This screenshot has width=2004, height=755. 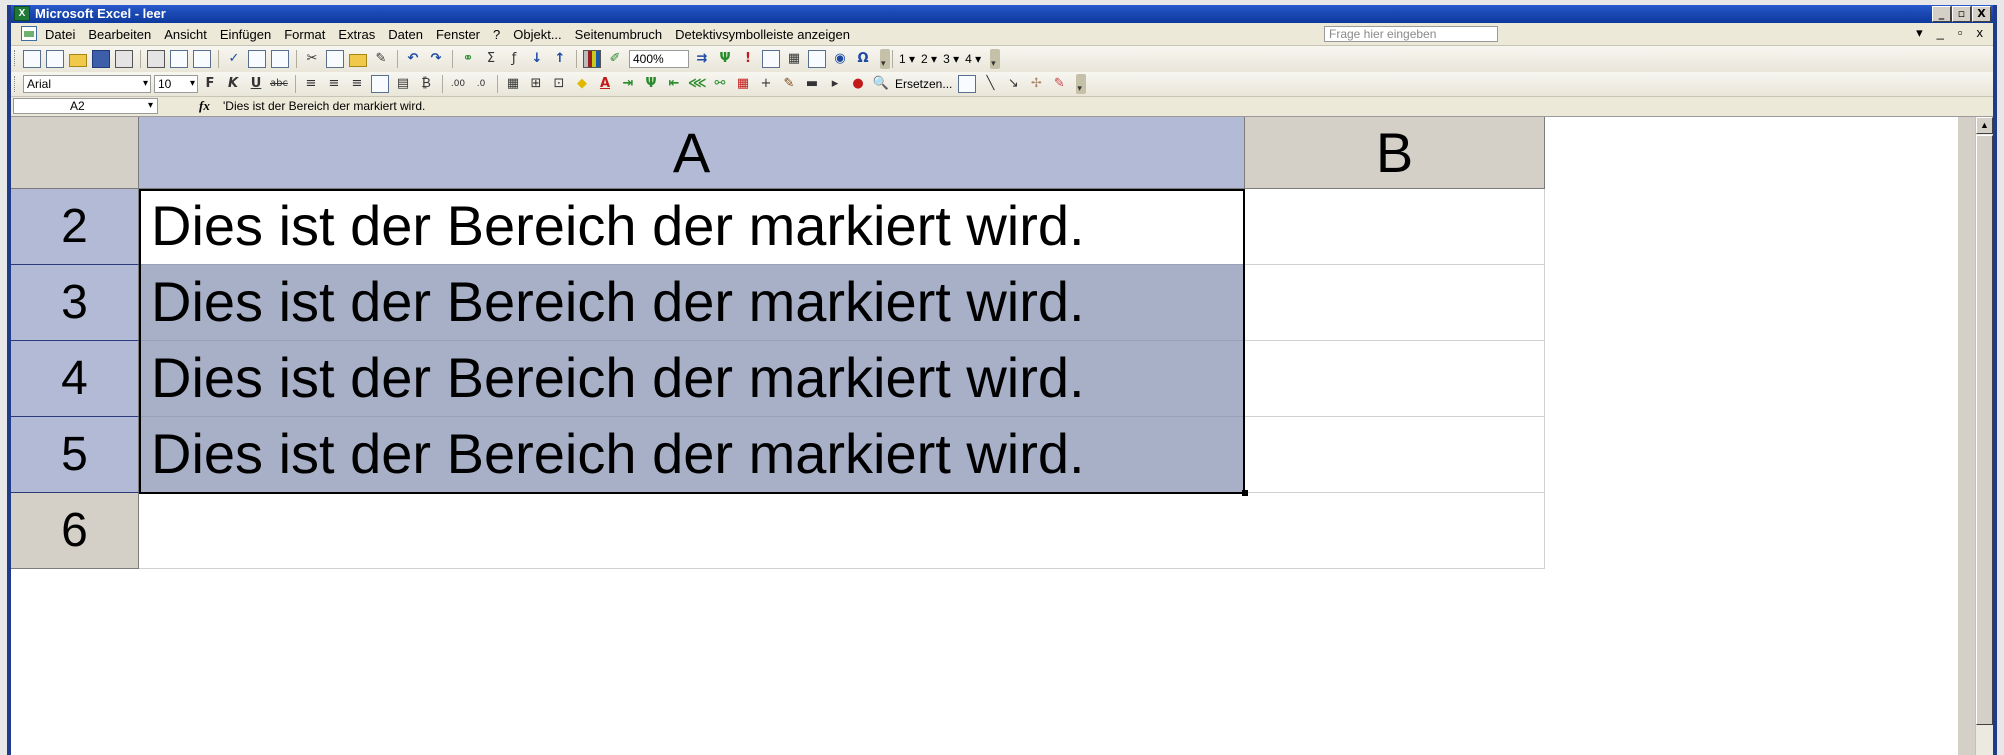 I want to click on increase-decimal-icon: .00, so click(x=458, y=84).